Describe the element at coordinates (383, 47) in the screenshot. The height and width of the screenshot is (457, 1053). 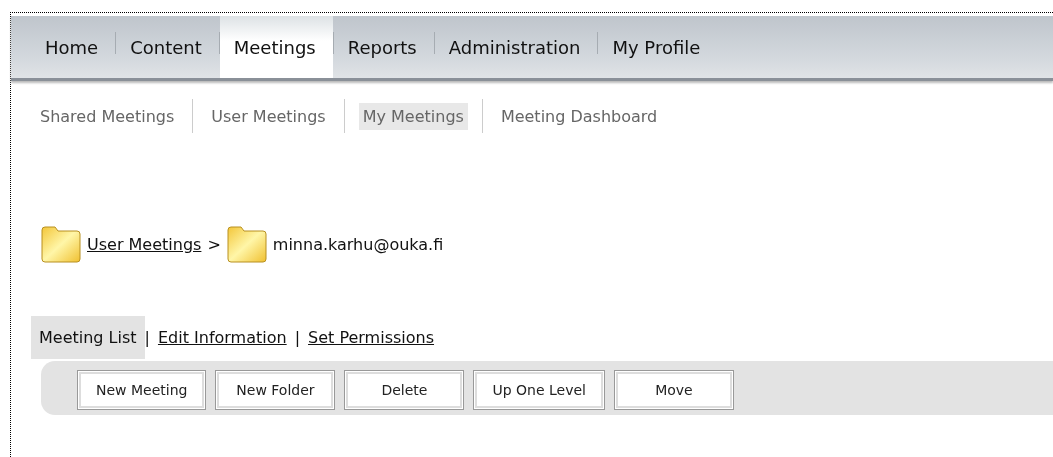
I see `nav-tab: Reports` at that location.